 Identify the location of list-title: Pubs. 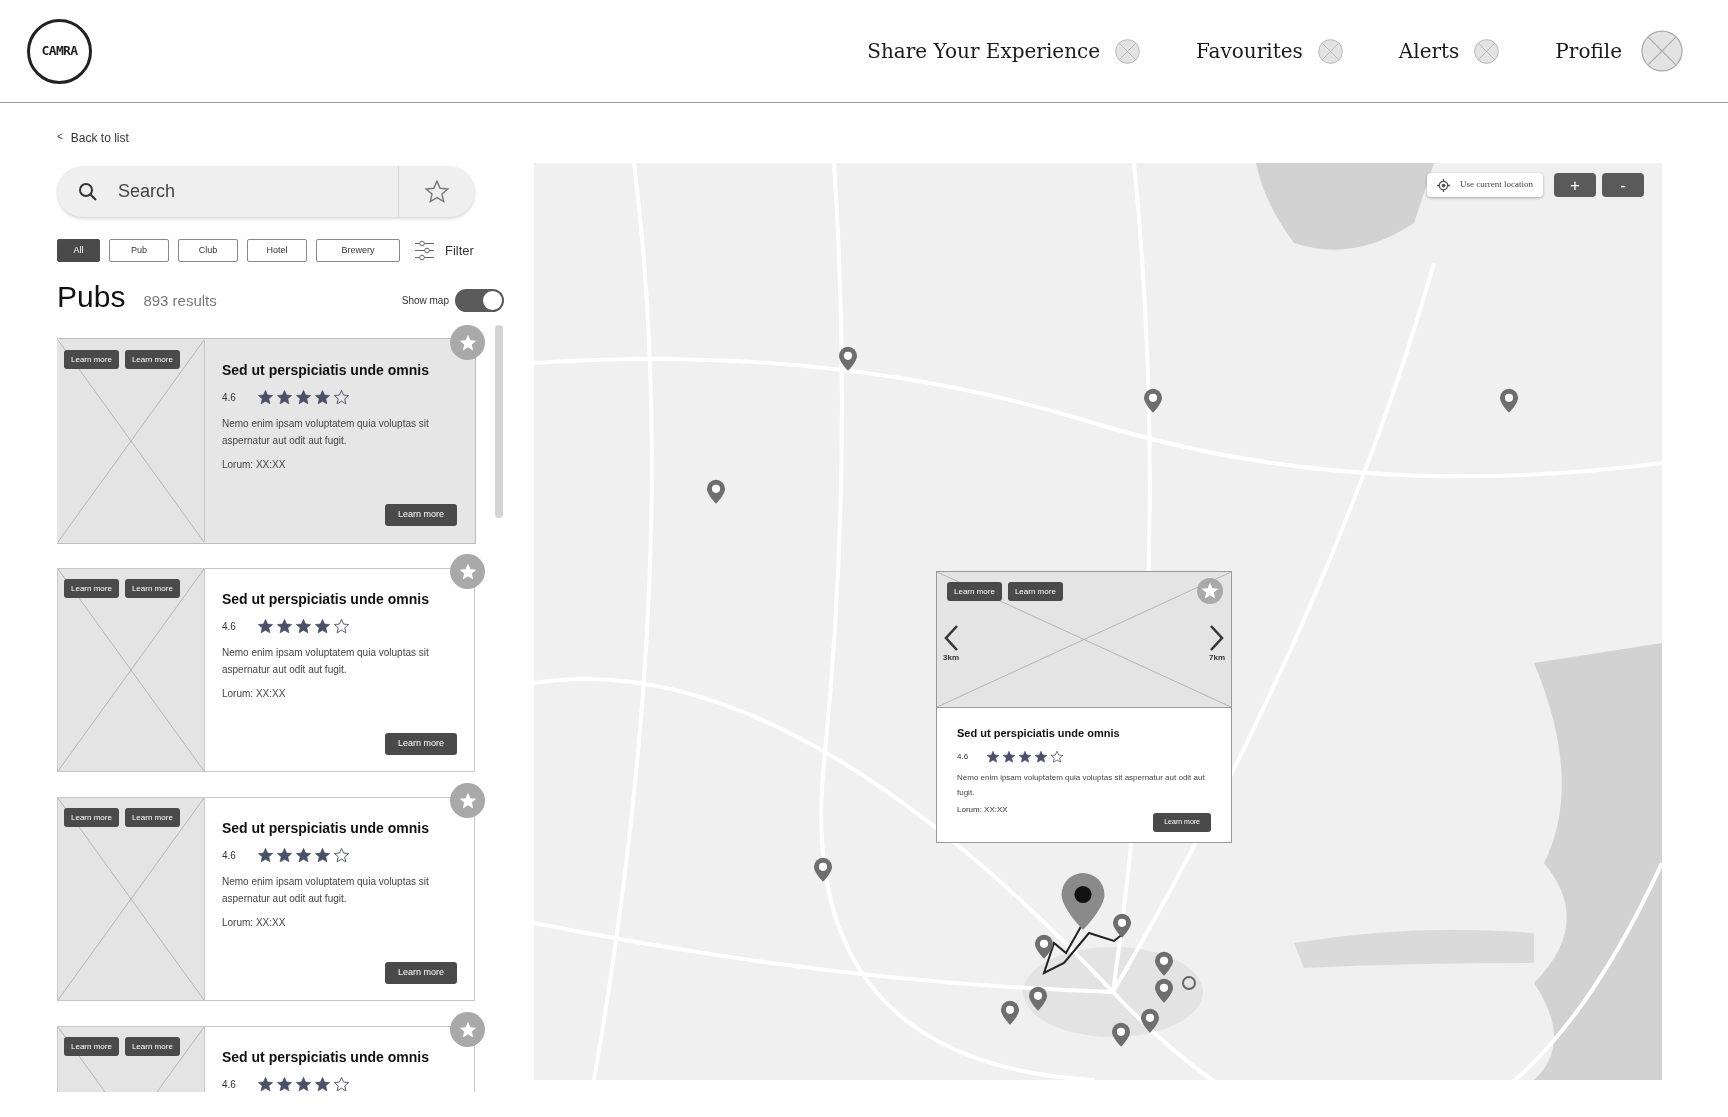
(91, 297).